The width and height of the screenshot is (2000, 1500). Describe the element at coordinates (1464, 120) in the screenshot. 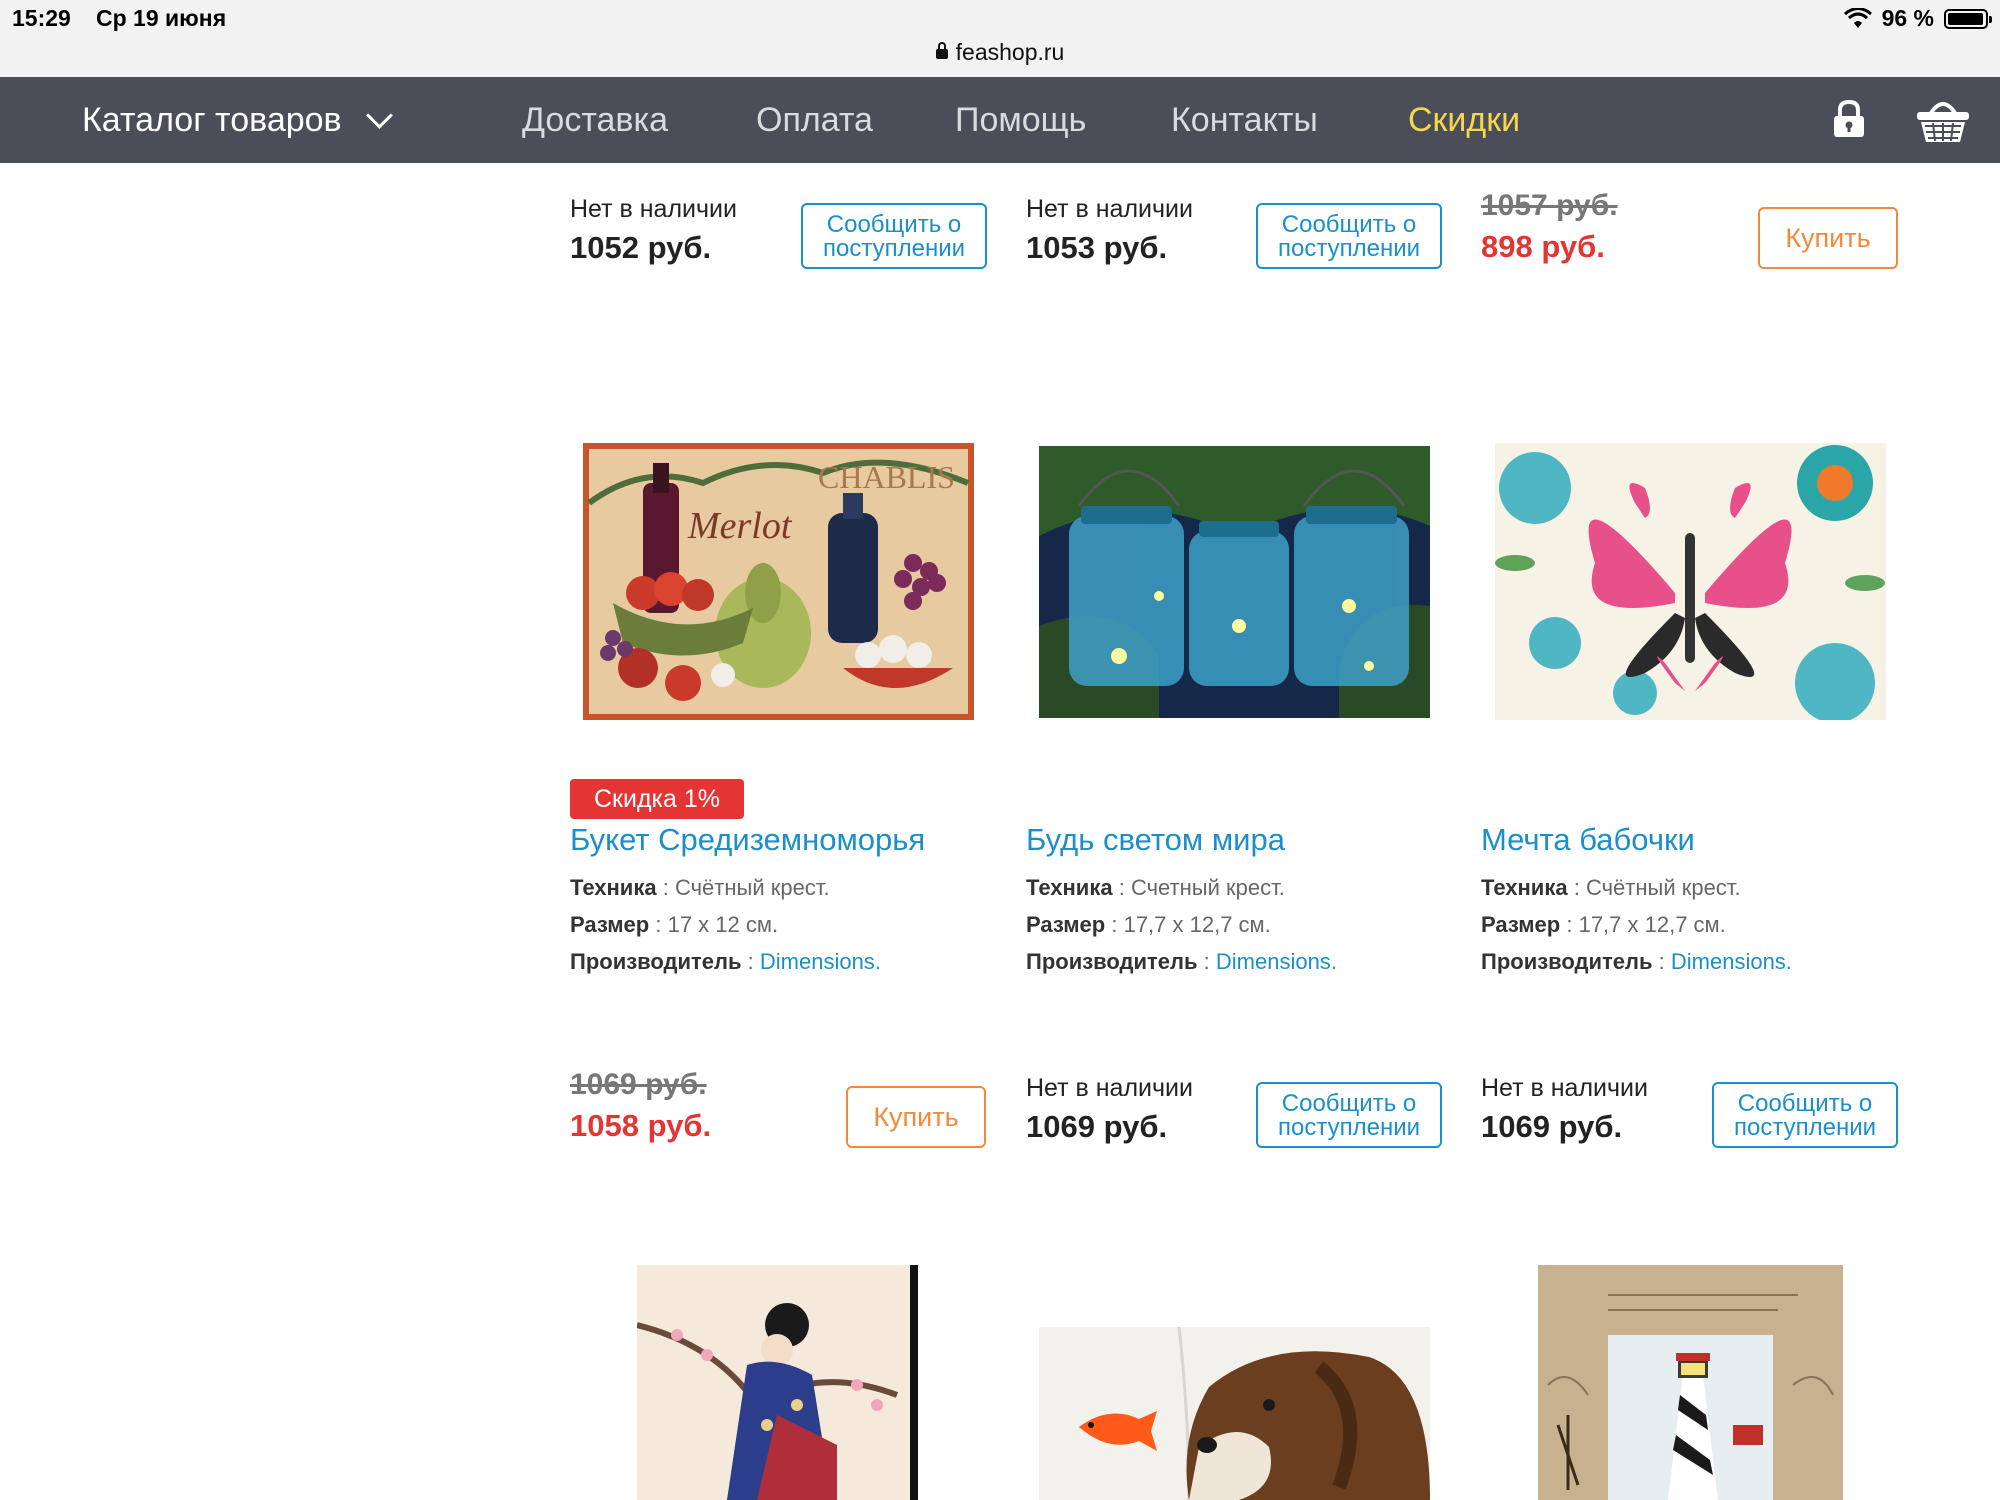

I see `nav-link-sales: Скидки` at that location.